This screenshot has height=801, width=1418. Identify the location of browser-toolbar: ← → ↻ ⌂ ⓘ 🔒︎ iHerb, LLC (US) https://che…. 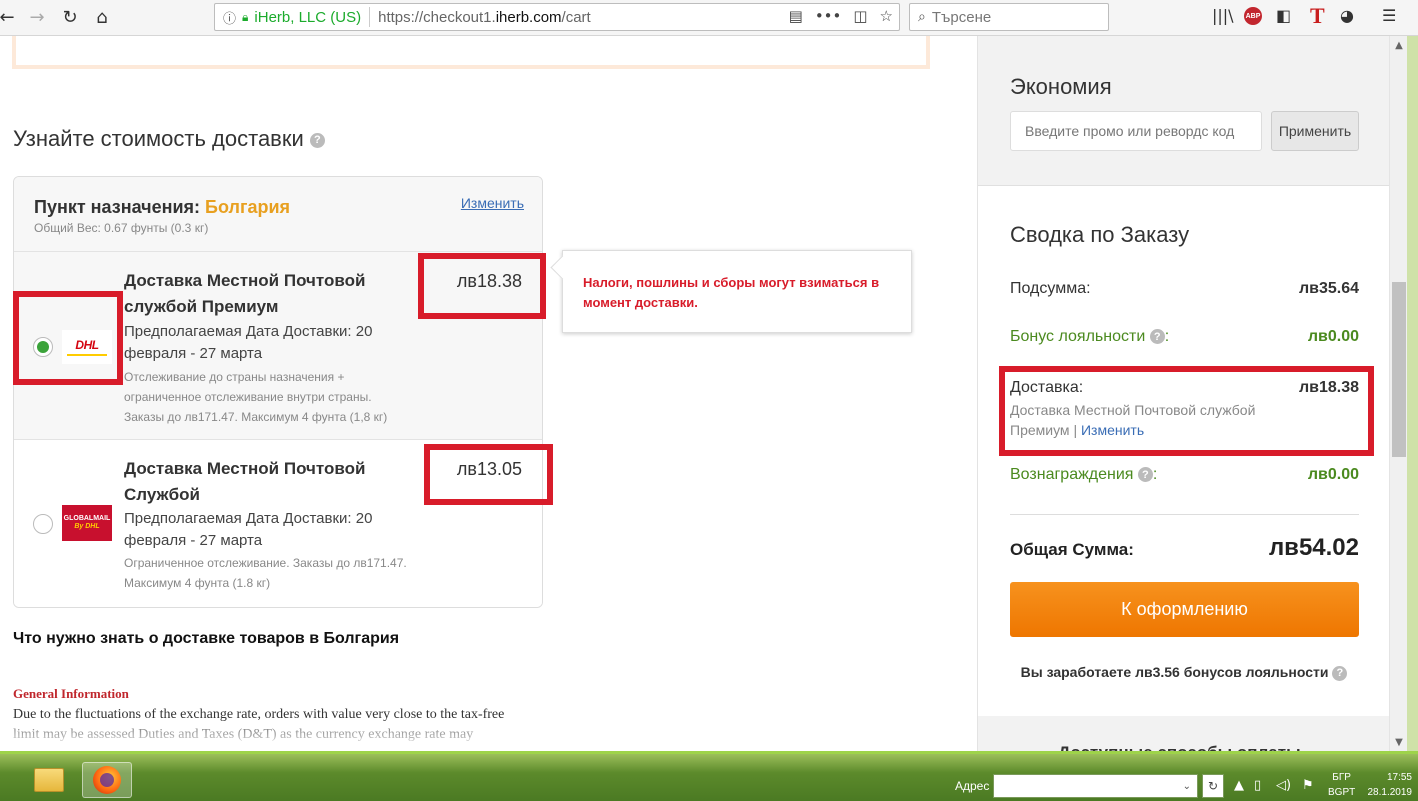
(709, 18).